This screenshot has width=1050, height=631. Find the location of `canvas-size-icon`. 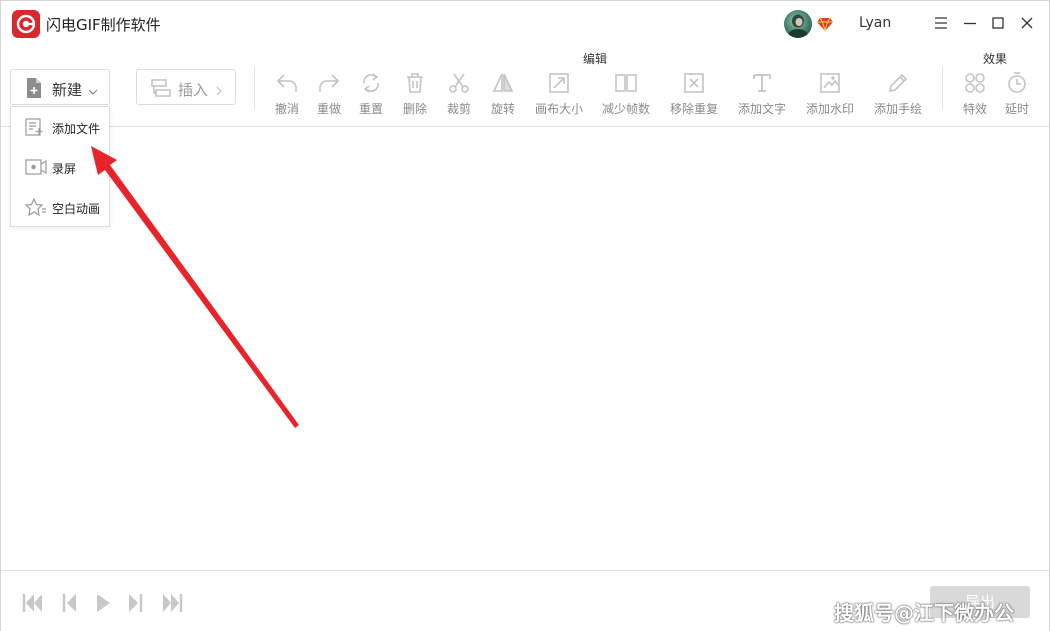

canvas-size-icon is located at coordinates (559, 83).